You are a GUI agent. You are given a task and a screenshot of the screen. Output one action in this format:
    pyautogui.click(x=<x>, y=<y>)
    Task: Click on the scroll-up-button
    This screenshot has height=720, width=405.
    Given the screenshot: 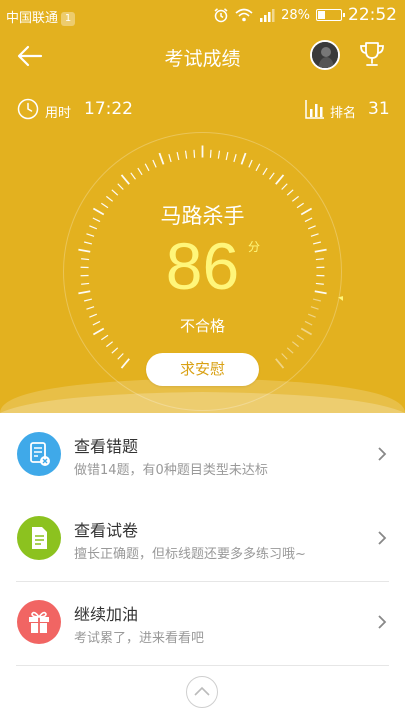 What is the action you would take?
    pyautogui.click(x=202, y=692)
    